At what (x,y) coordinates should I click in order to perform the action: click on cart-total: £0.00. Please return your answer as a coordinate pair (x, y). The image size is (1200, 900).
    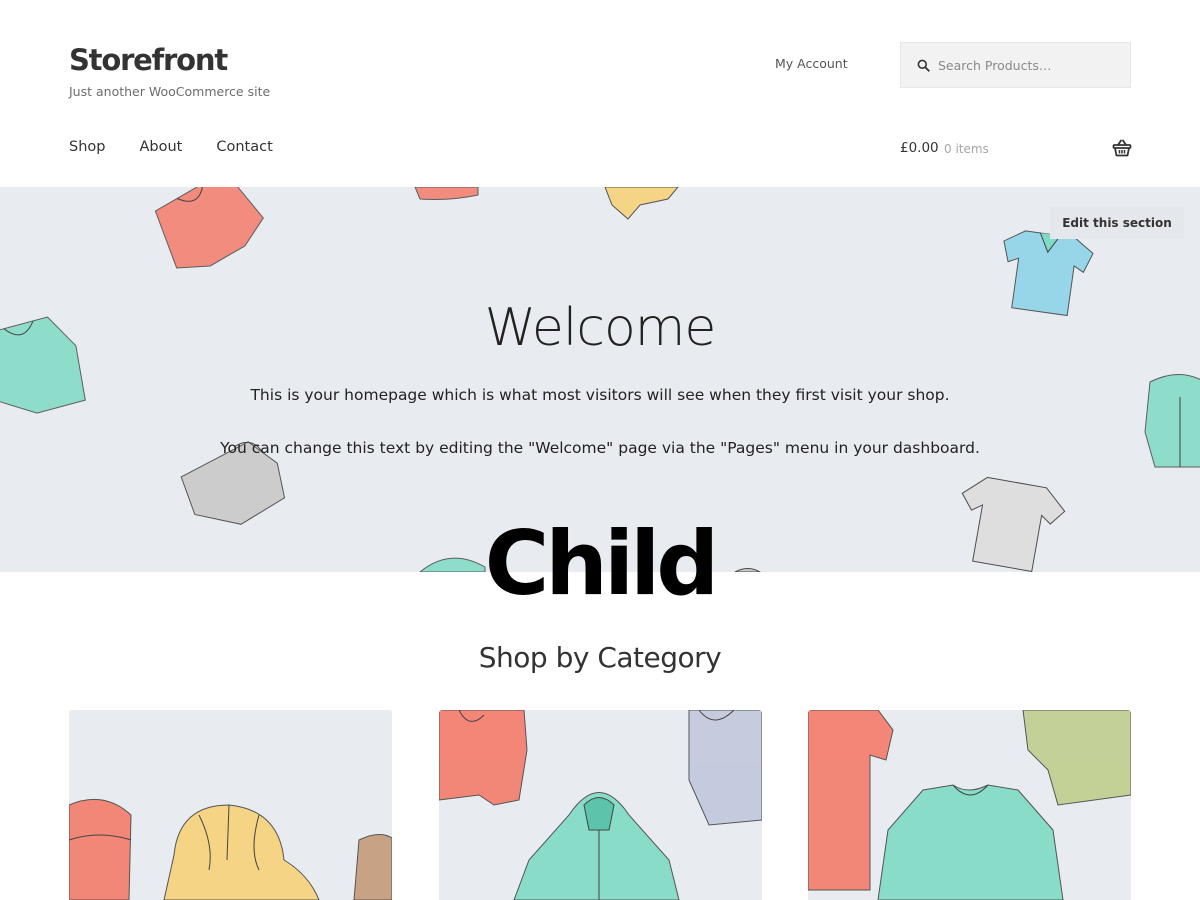
    Looking at the image, I should click on (919, 148).